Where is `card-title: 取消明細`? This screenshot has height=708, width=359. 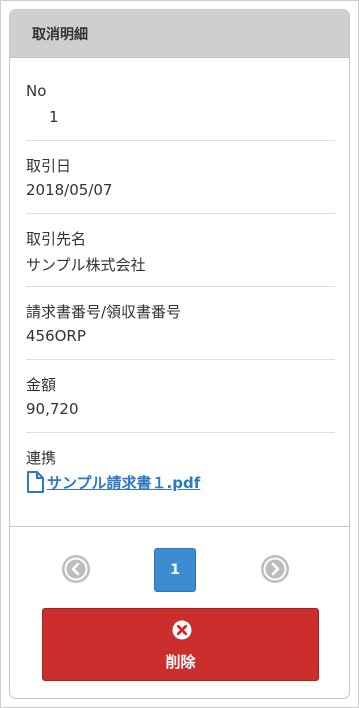
card-title: 取消明細 is located at coordinates (60, 34).